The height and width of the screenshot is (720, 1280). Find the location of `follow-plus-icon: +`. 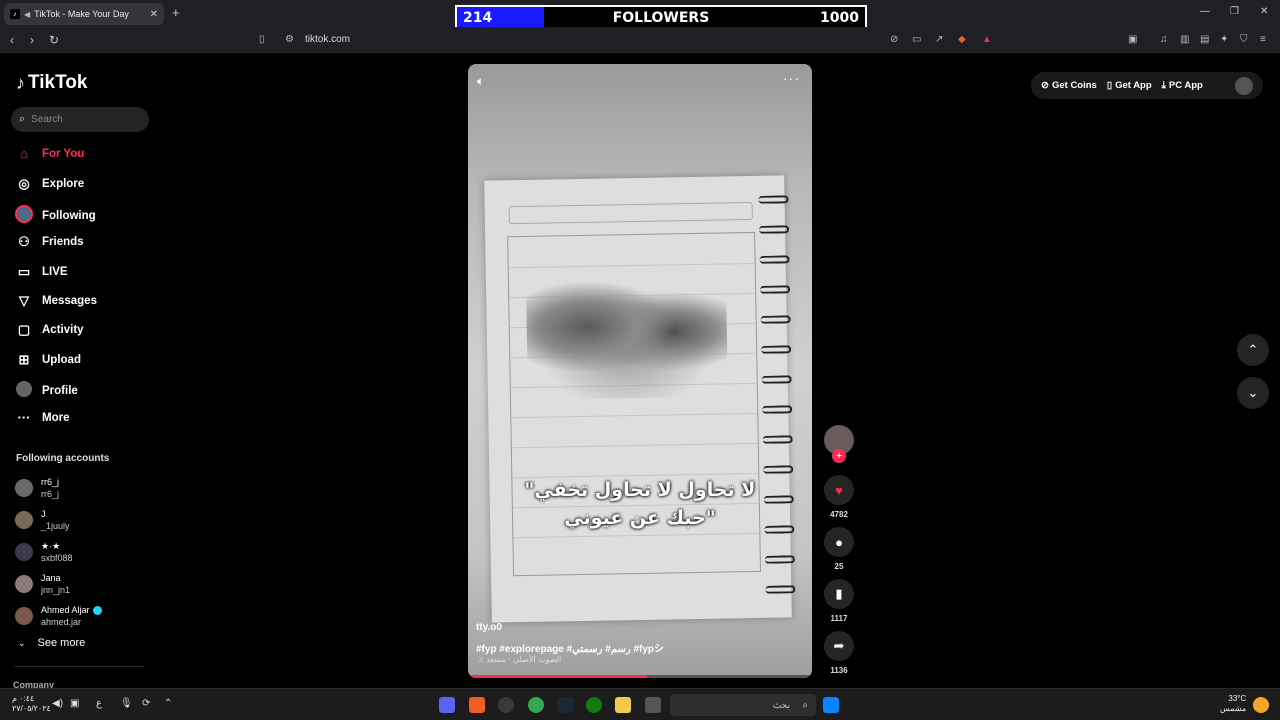

follow-plus-icon: + is located at coordinates (839, 456).